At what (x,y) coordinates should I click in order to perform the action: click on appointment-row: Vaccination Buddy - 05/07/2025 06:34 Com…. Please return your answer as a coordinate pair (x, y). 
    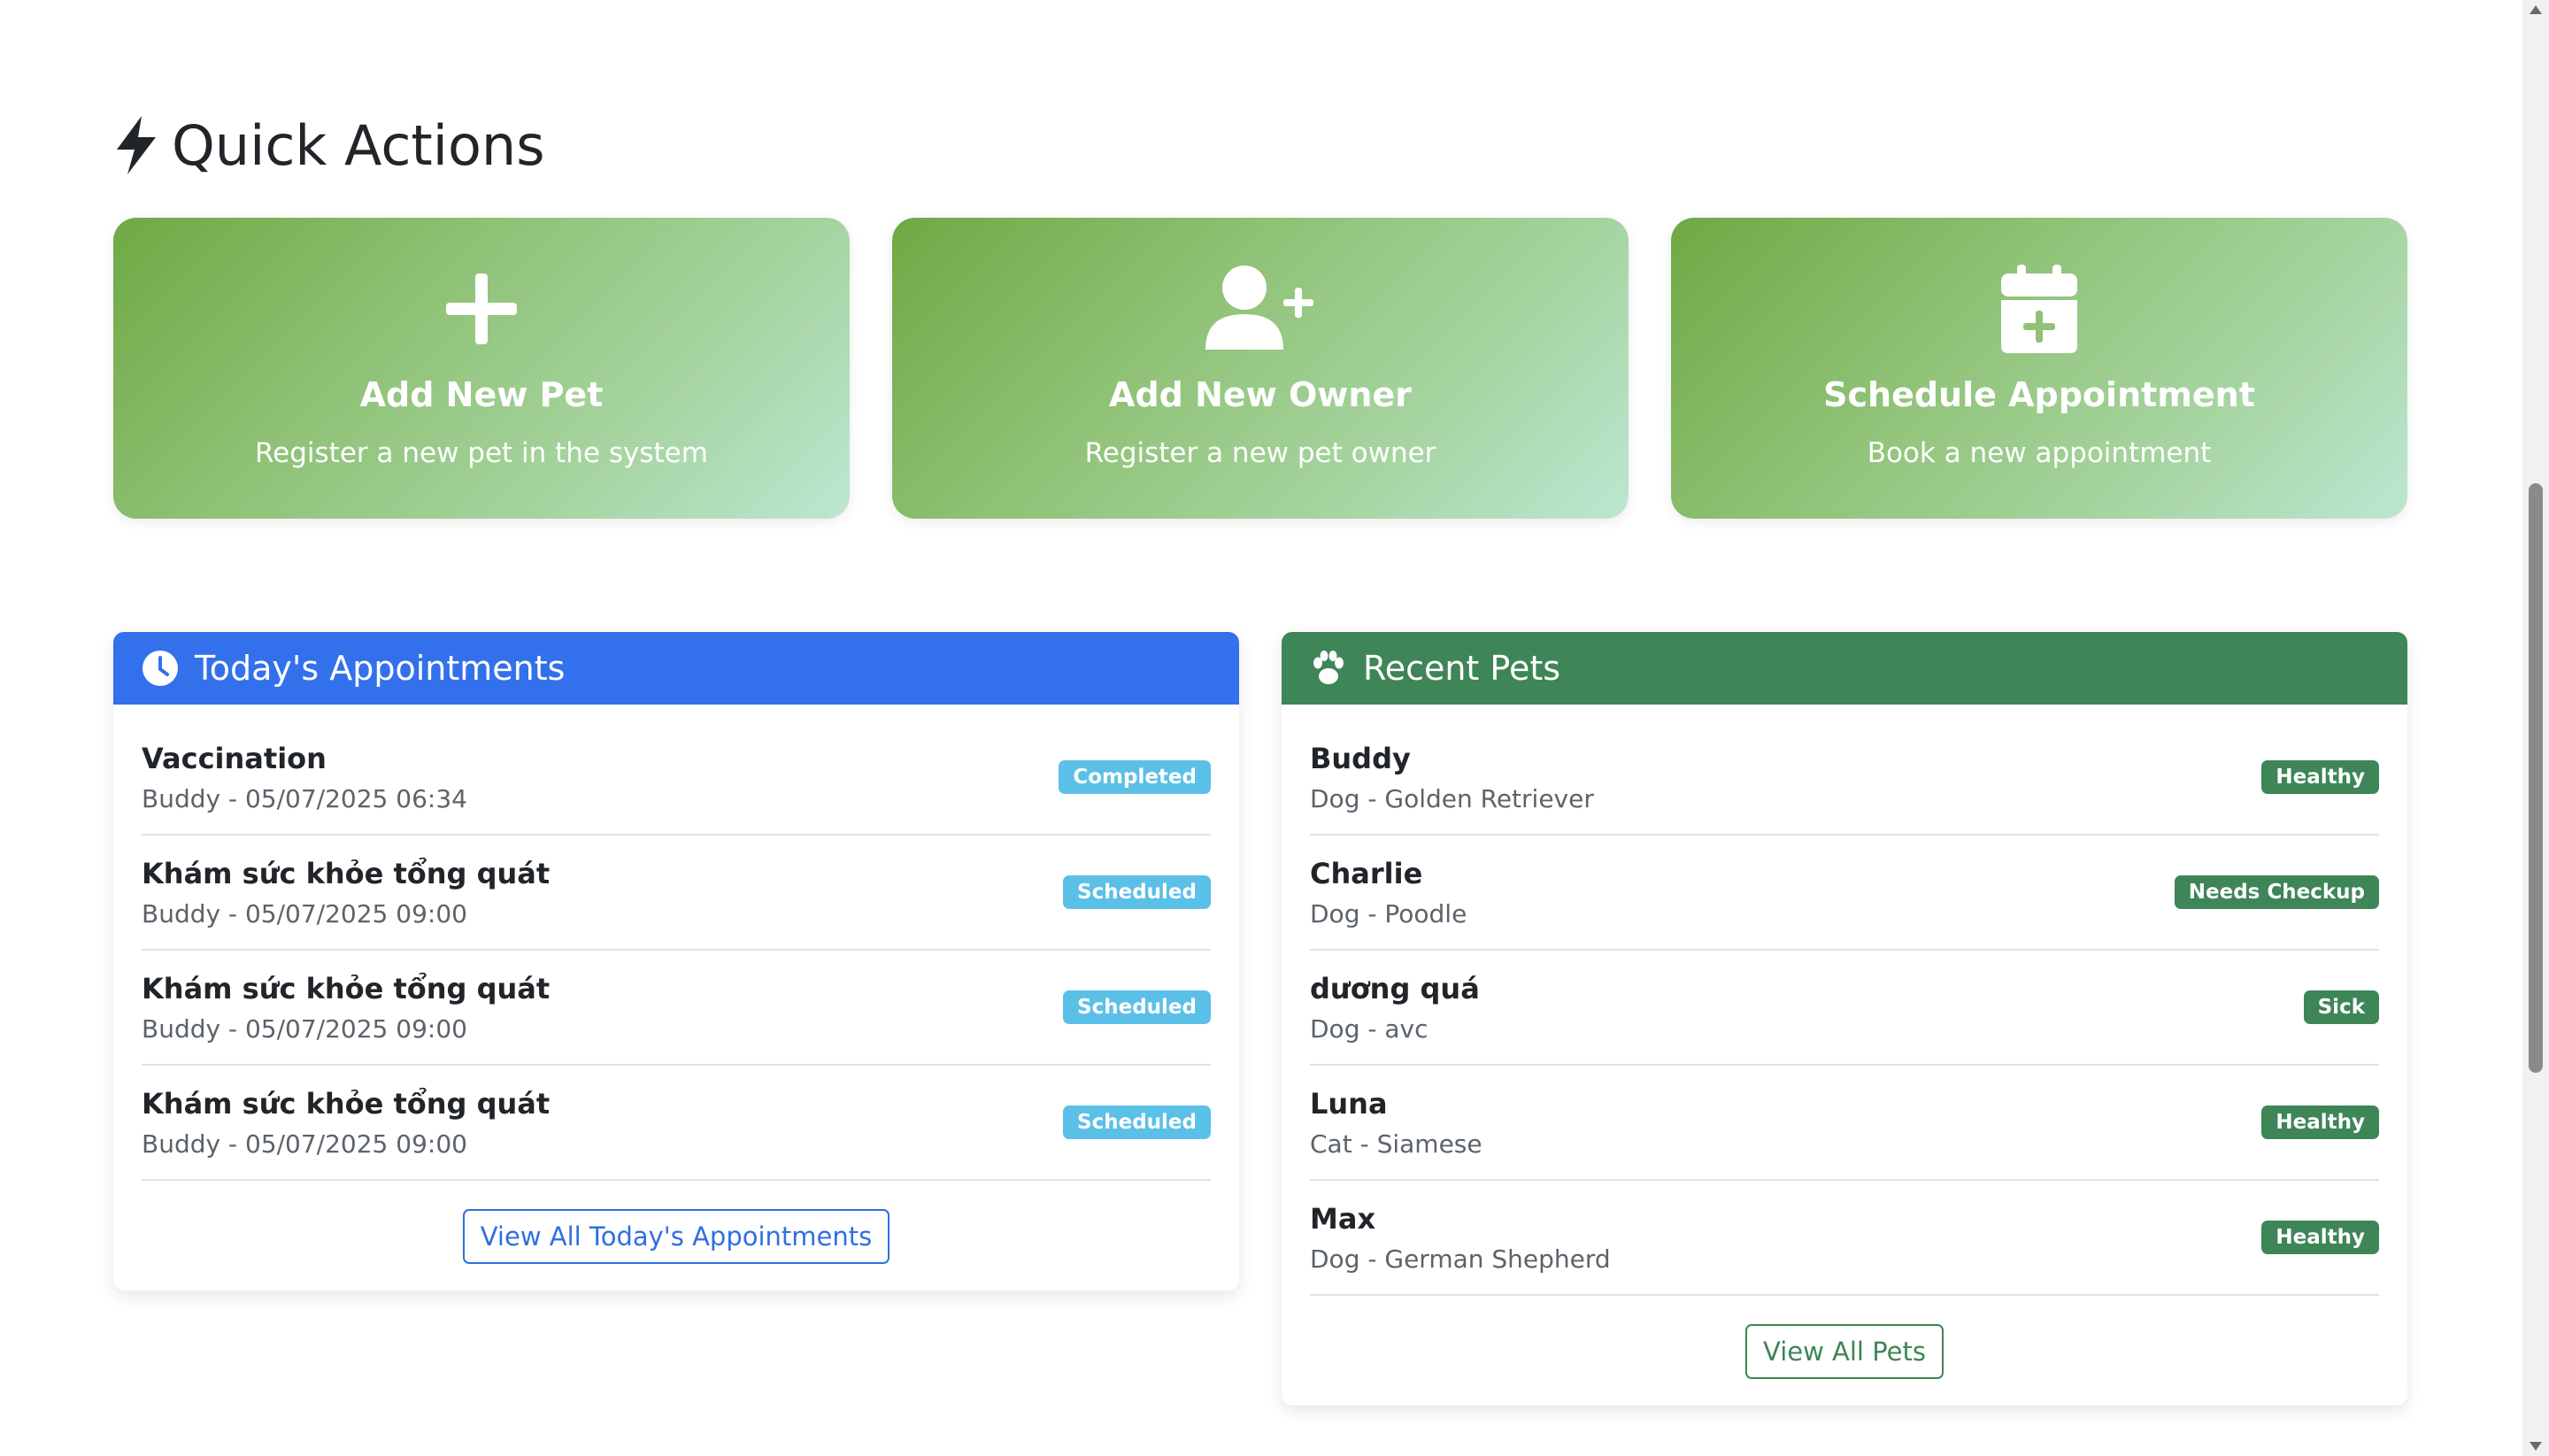
    Looking at the image, I should click on (677, 778).